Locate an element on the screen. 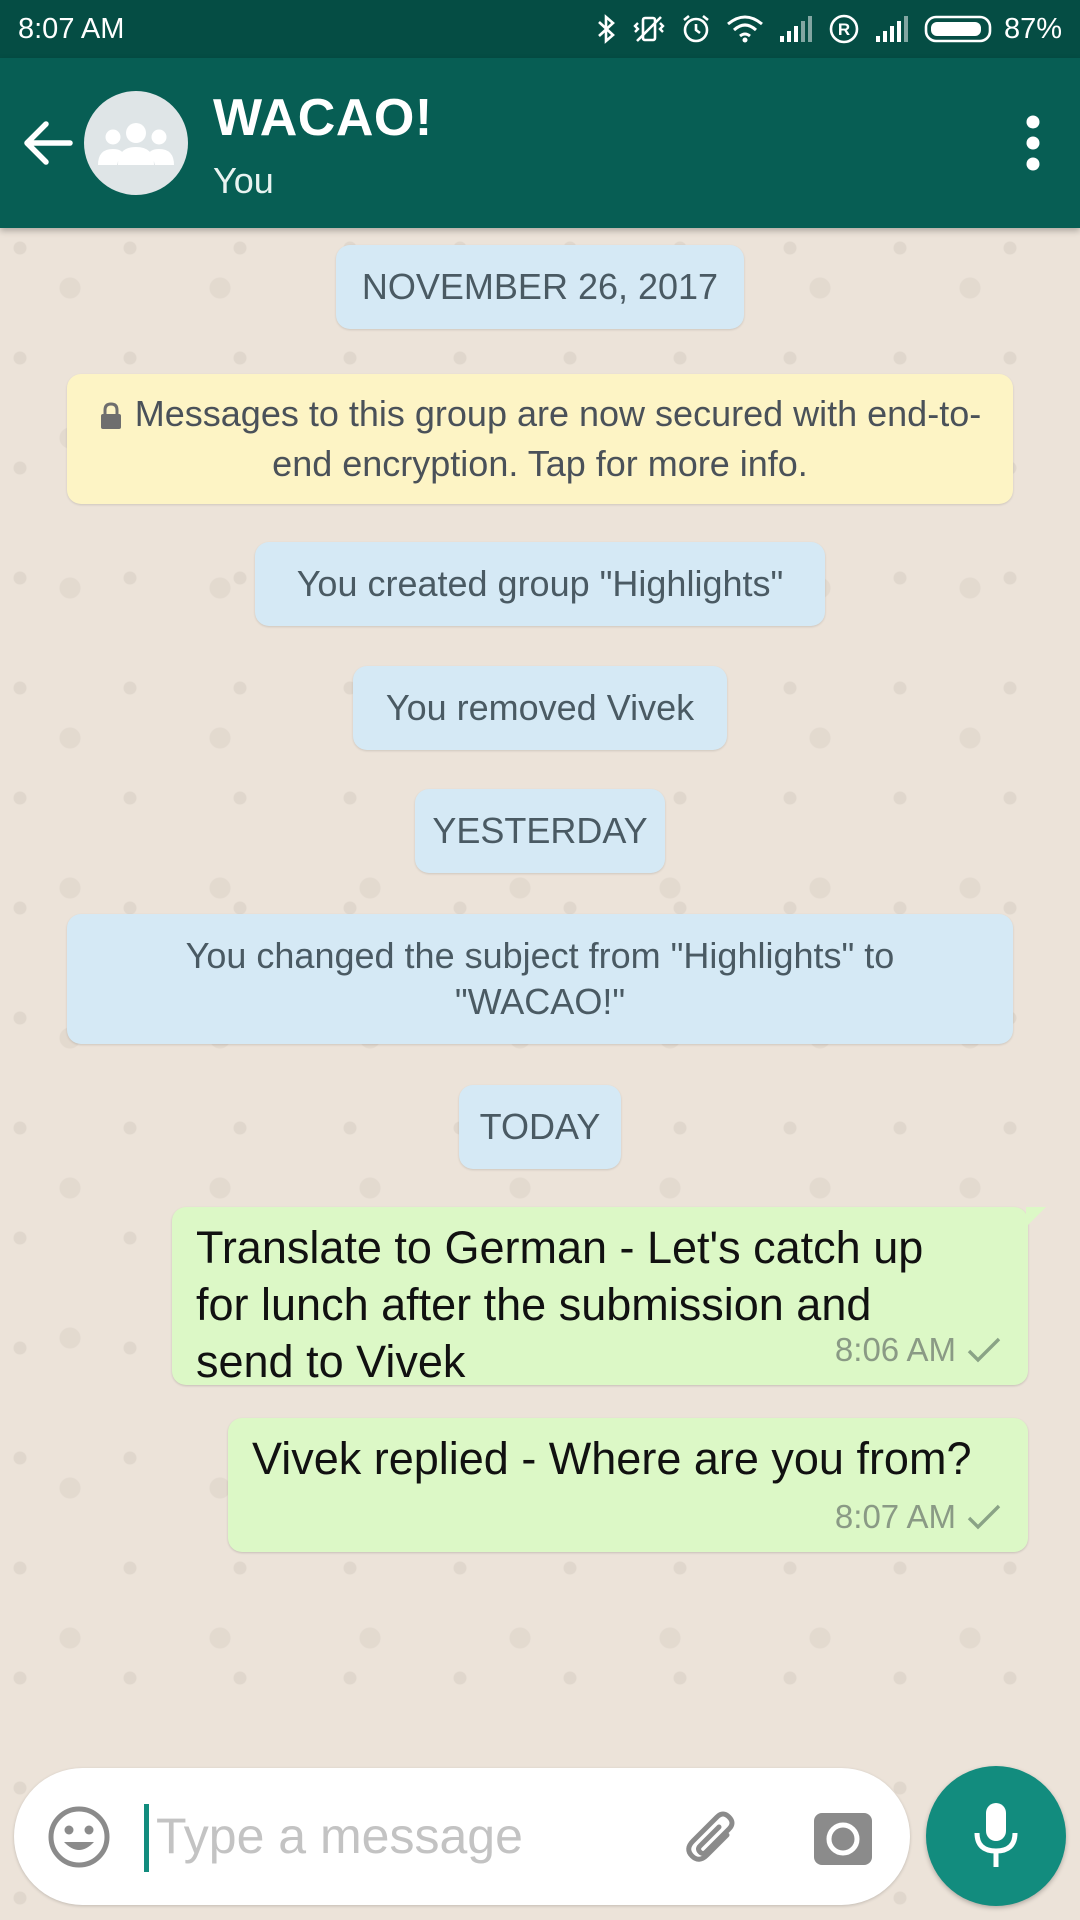  message-composer is located at coordinates (462, 1836).